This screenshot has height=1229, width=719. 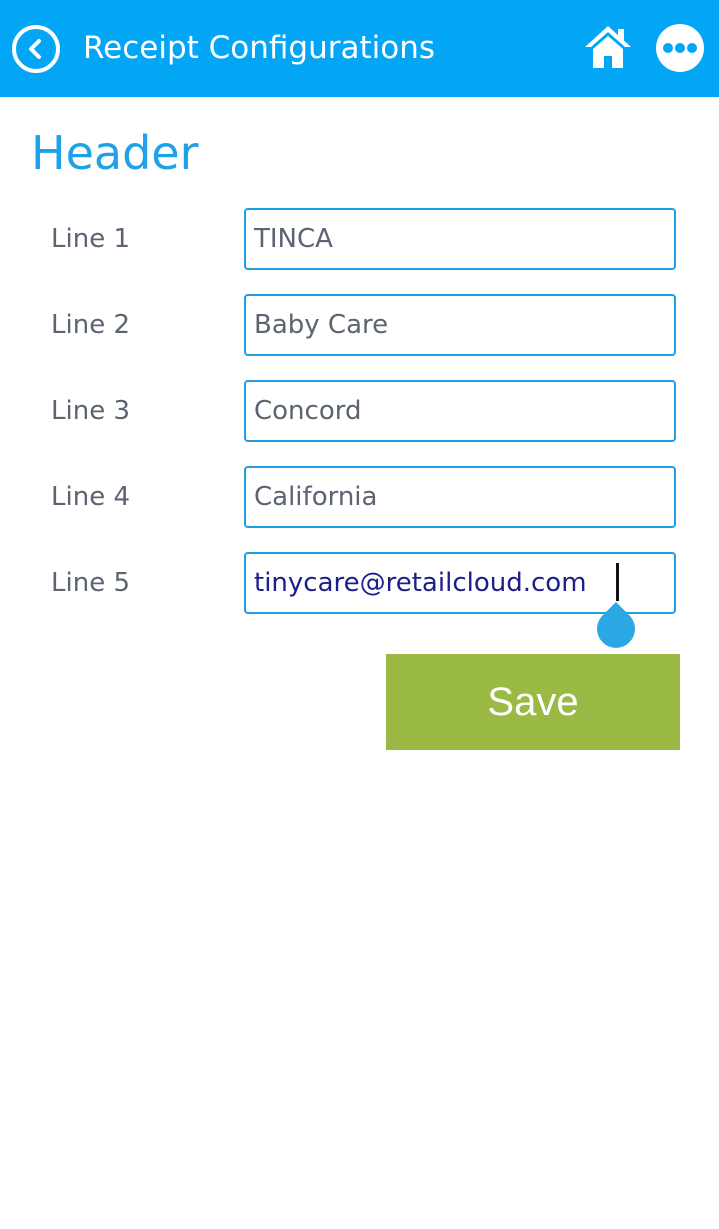 I want to click on home-icon, so click(x=608, y=47).